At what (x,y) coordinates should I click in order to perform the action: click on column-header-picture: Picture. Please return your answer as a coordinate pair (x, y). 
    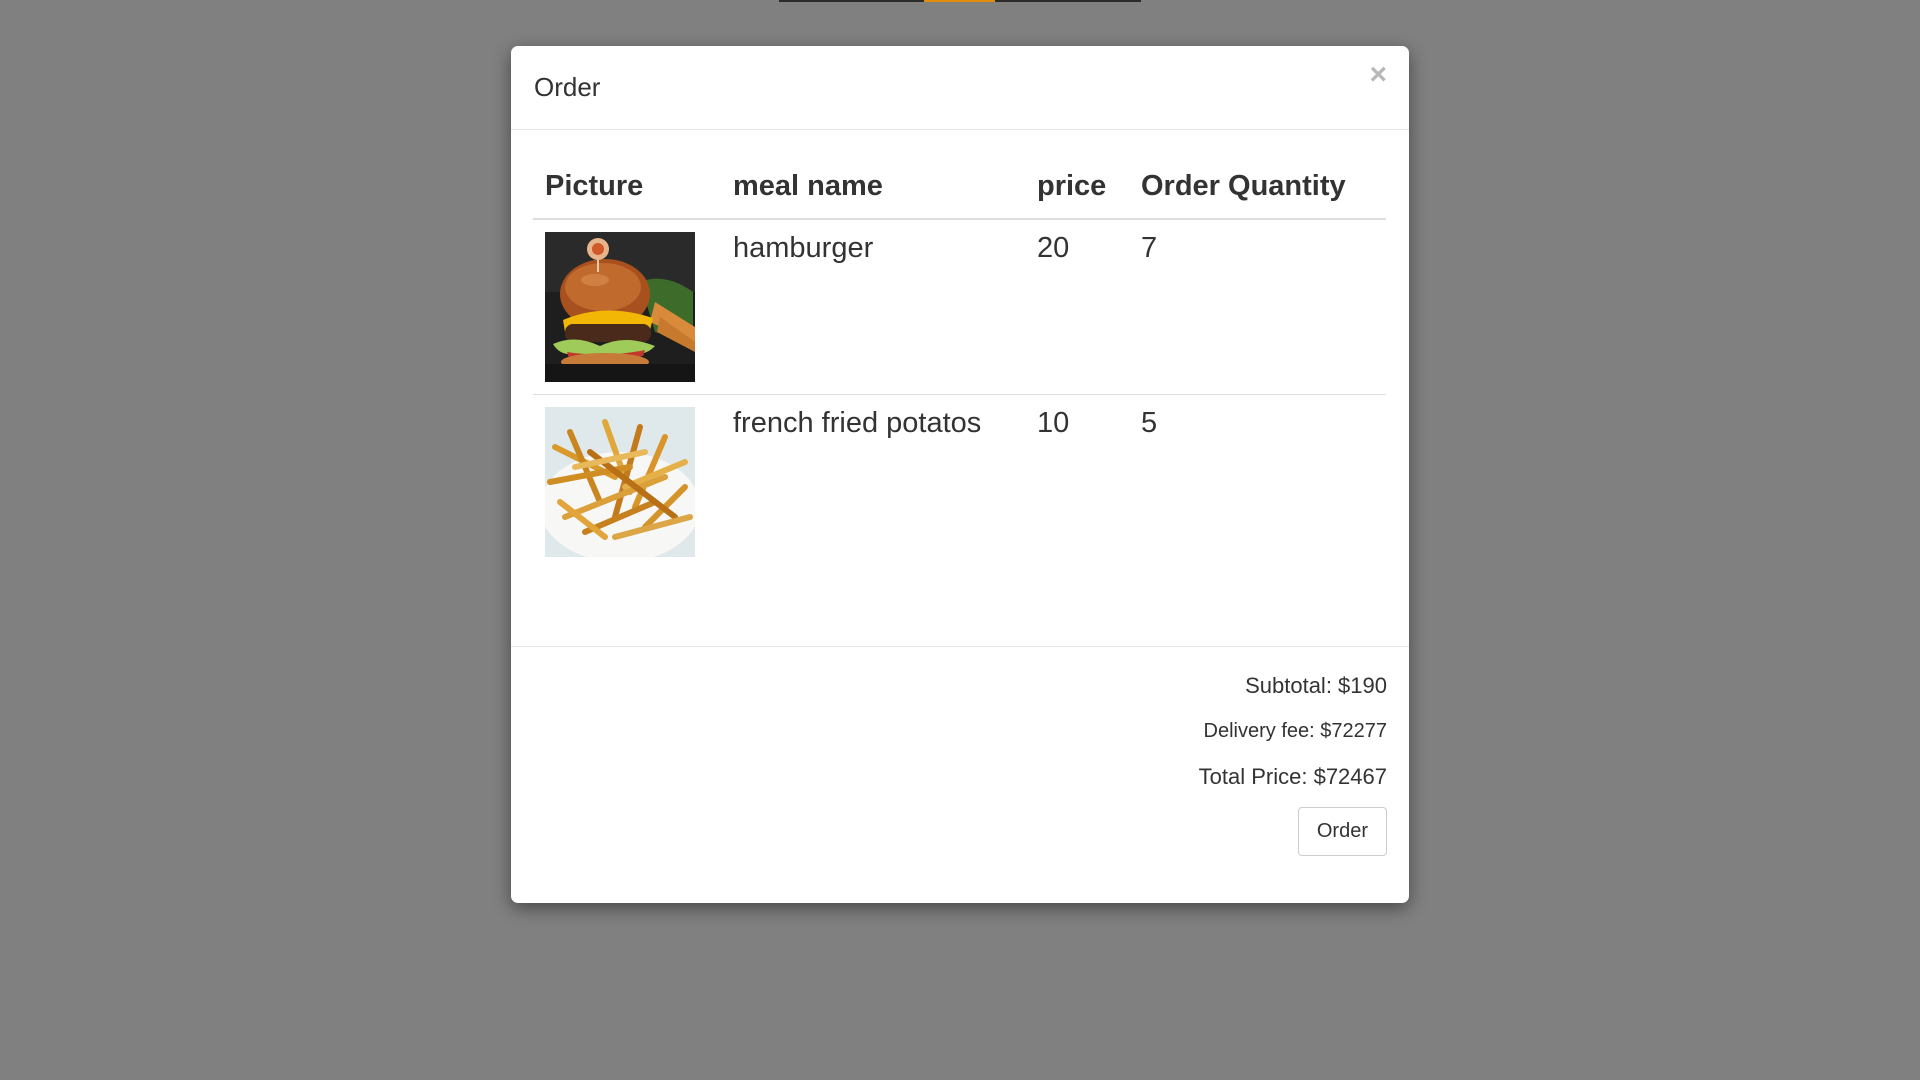
    Looking at the image, I should click on (627, 190).